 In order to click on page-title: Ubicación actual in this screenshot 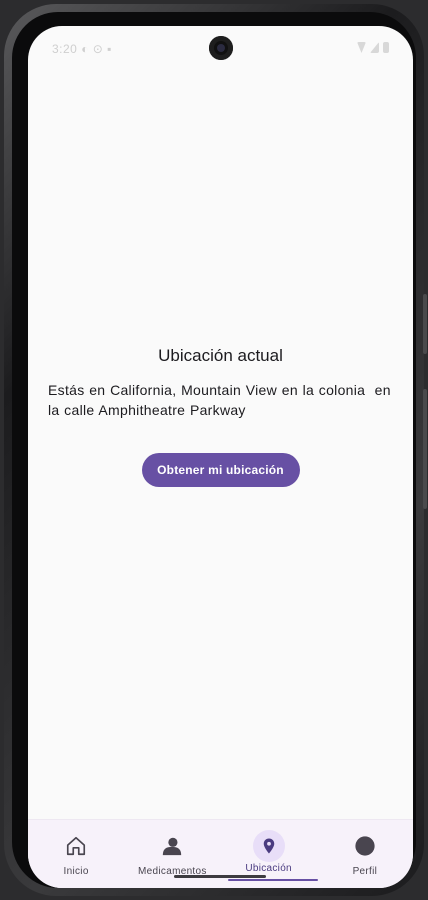, I will do `click(220, 355)`.